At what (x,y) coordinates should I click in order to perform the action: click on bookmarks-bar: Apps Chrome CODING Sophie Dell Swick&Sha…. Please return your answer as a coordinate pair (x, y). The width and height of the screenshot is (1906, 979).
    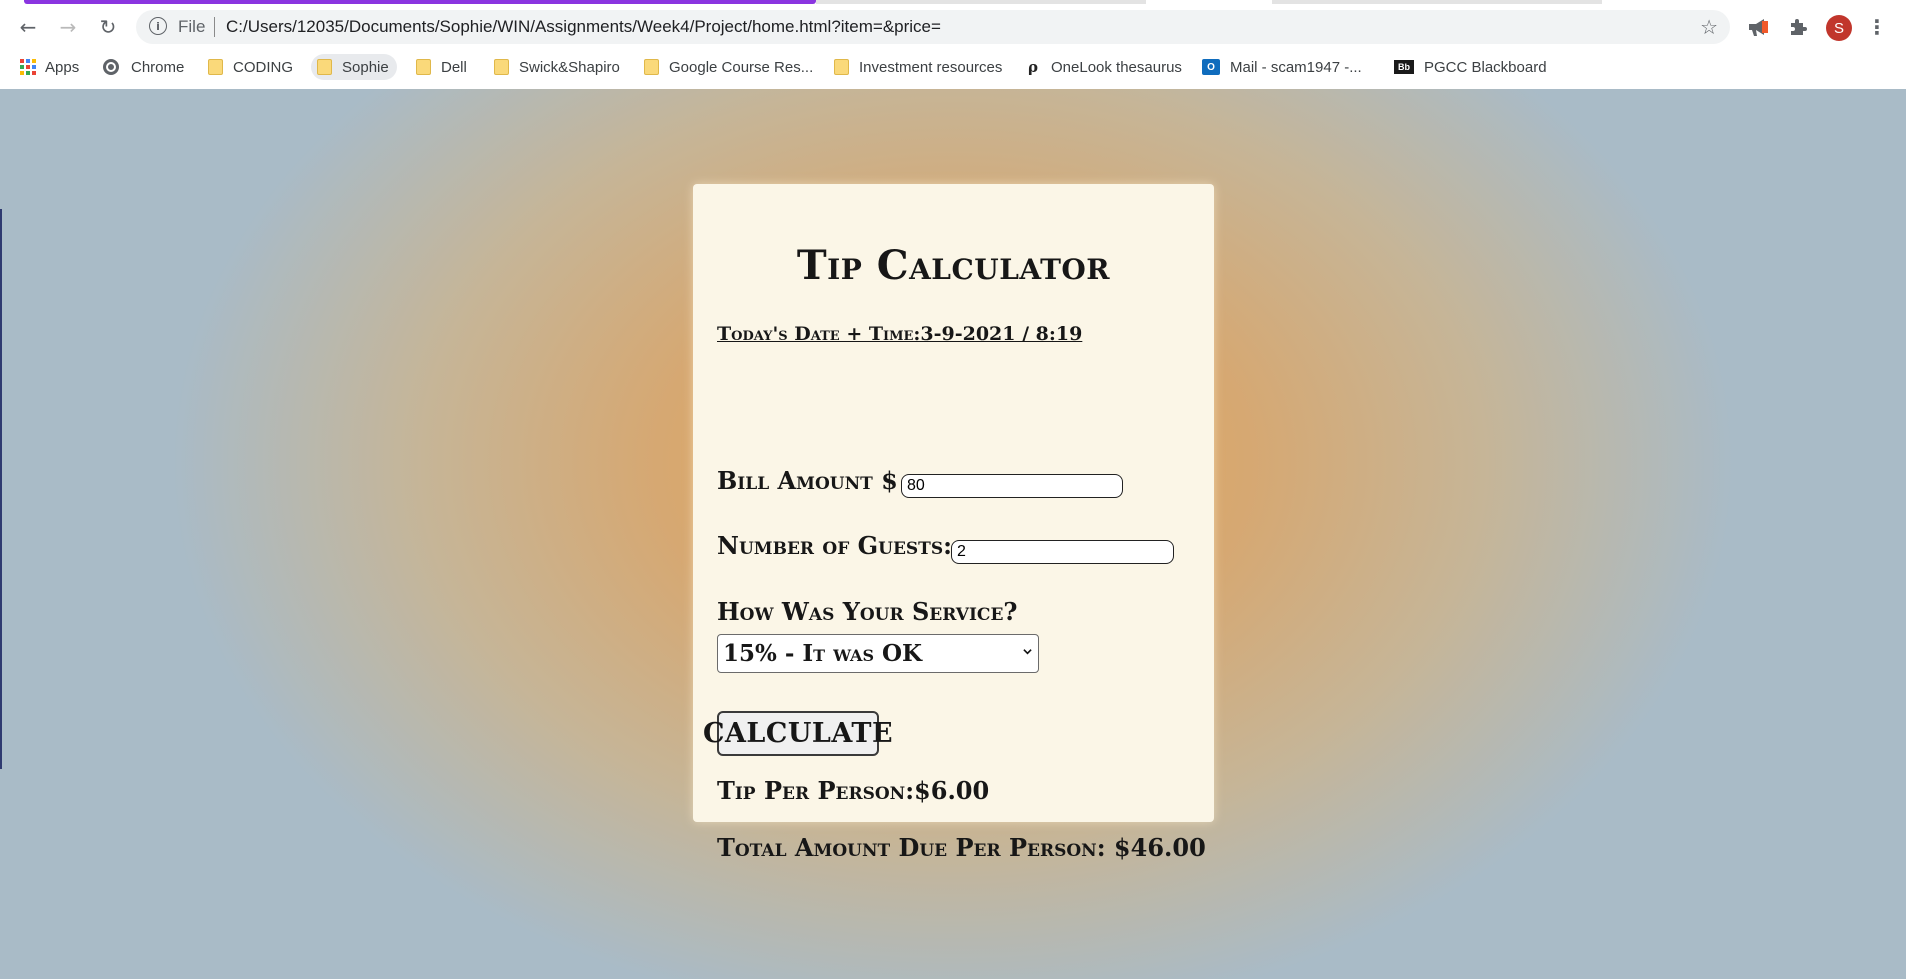
    Looking at the image, I should click on (953, 67).